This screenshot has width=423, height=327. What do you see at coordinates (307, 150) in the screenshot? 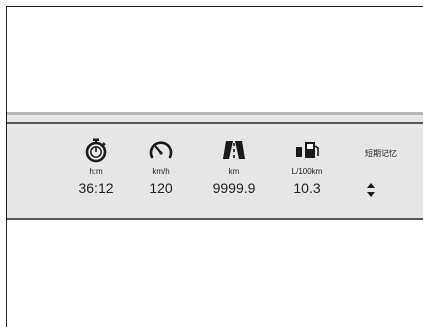
I see `fuel-pump-icon` at bounding box center [307, 150].